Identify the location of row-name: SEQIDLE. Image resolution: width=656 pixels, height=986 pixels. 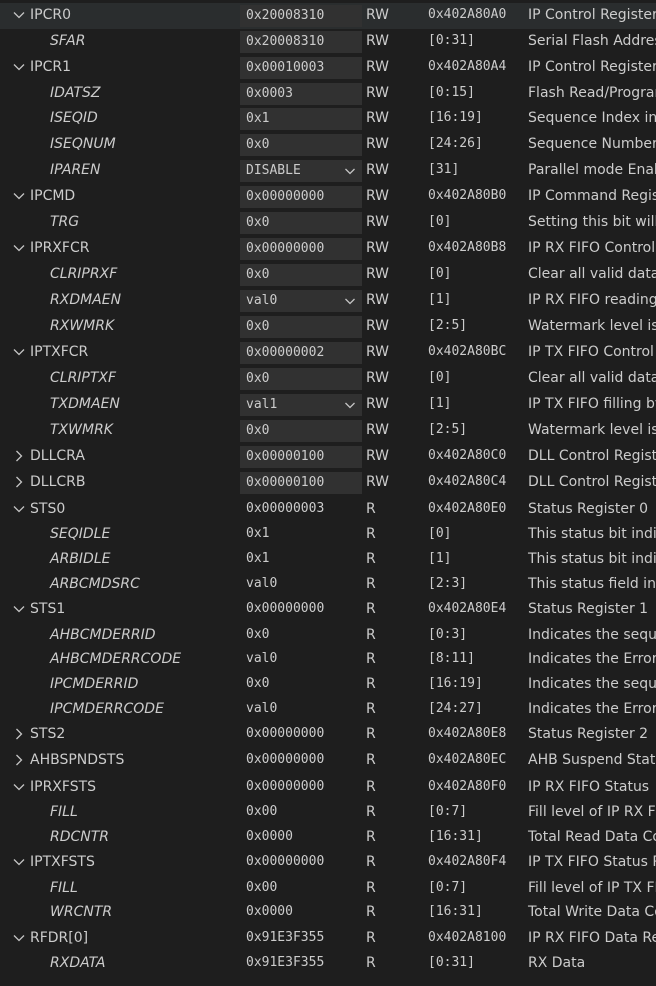
(80, 534).